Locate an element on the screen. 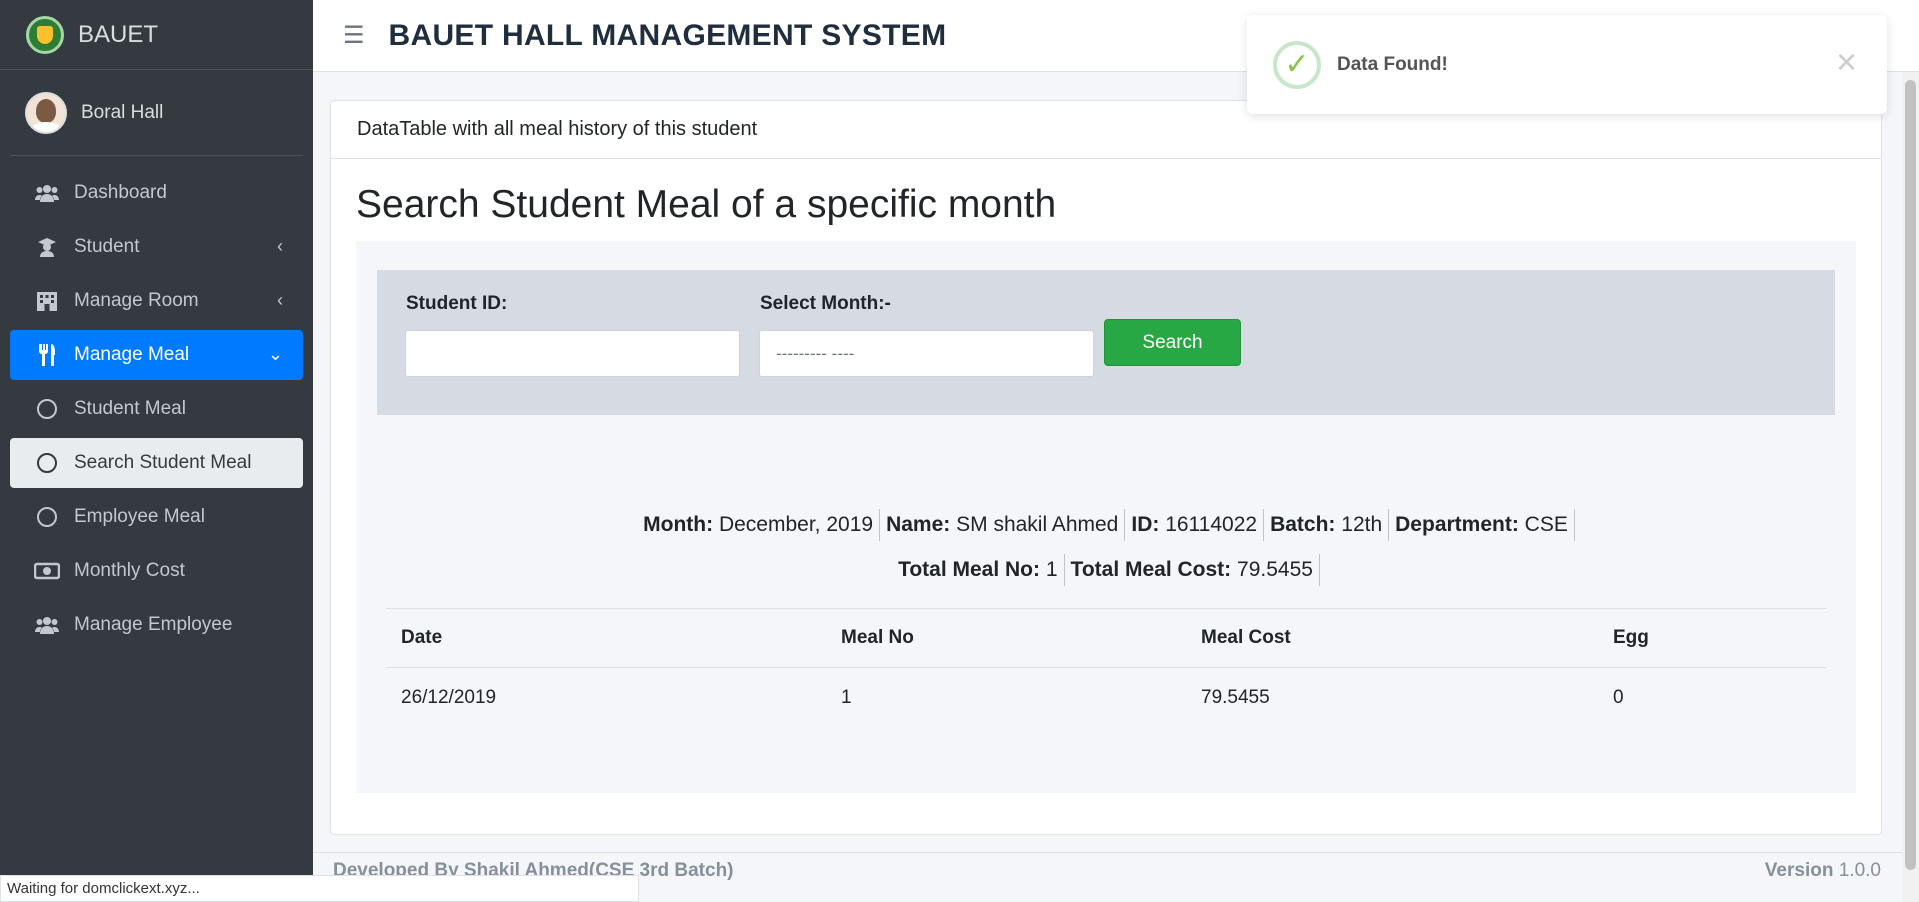  sidebar-item-label: Manage Room is located at coordinates (136, 300).